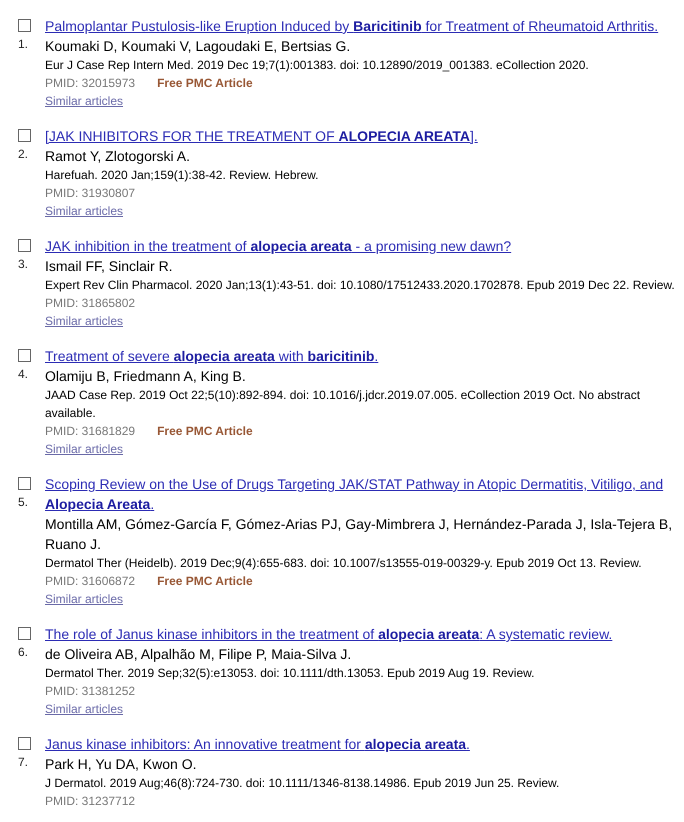  What do you see at coordinates (118, 156) in the screenshot?
I see `authors-text: Ramot Y, Zlotogorski A.` at bounding box center [118, 156].